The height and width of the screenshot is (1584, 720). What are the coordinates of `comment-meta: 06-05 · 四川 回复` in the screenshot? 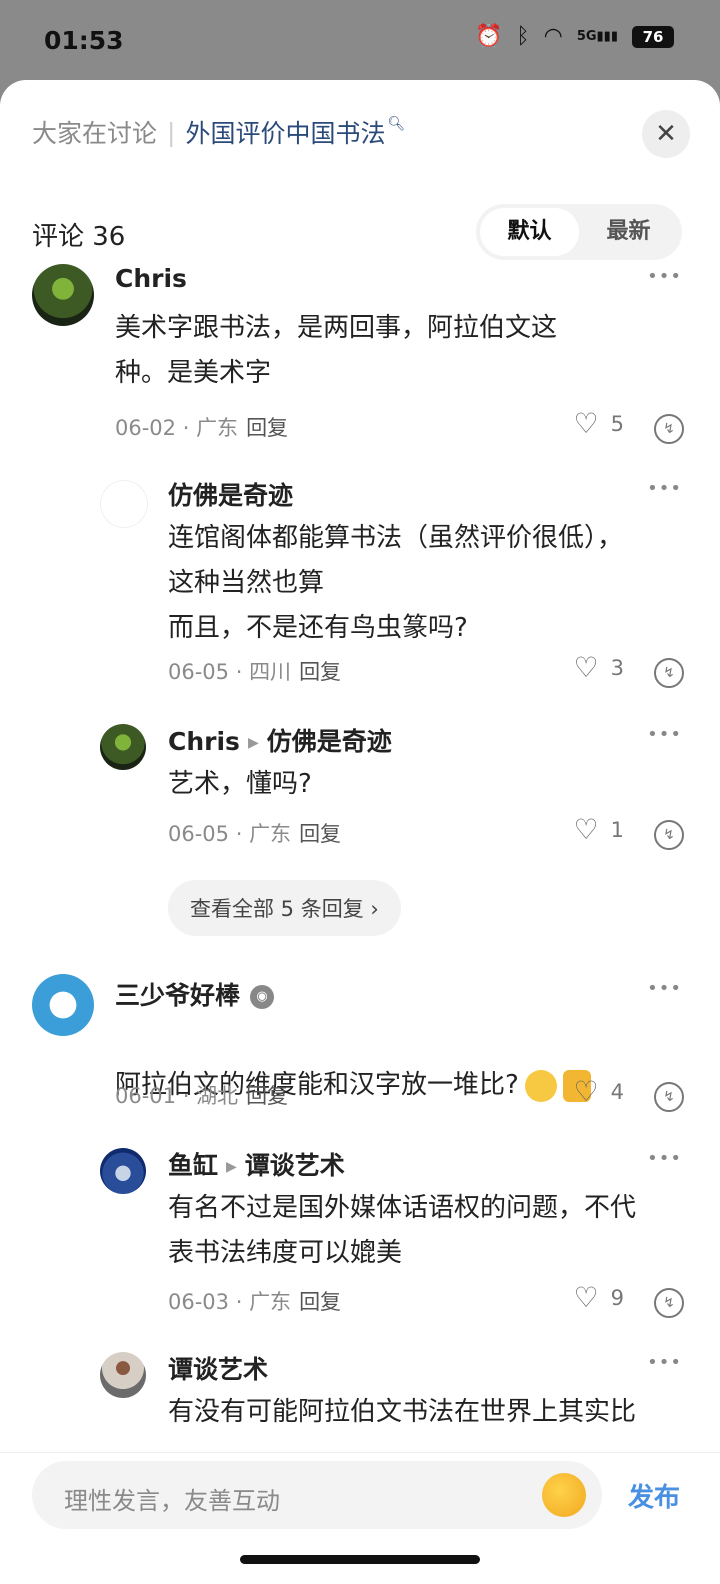 It's located at (255, 672).